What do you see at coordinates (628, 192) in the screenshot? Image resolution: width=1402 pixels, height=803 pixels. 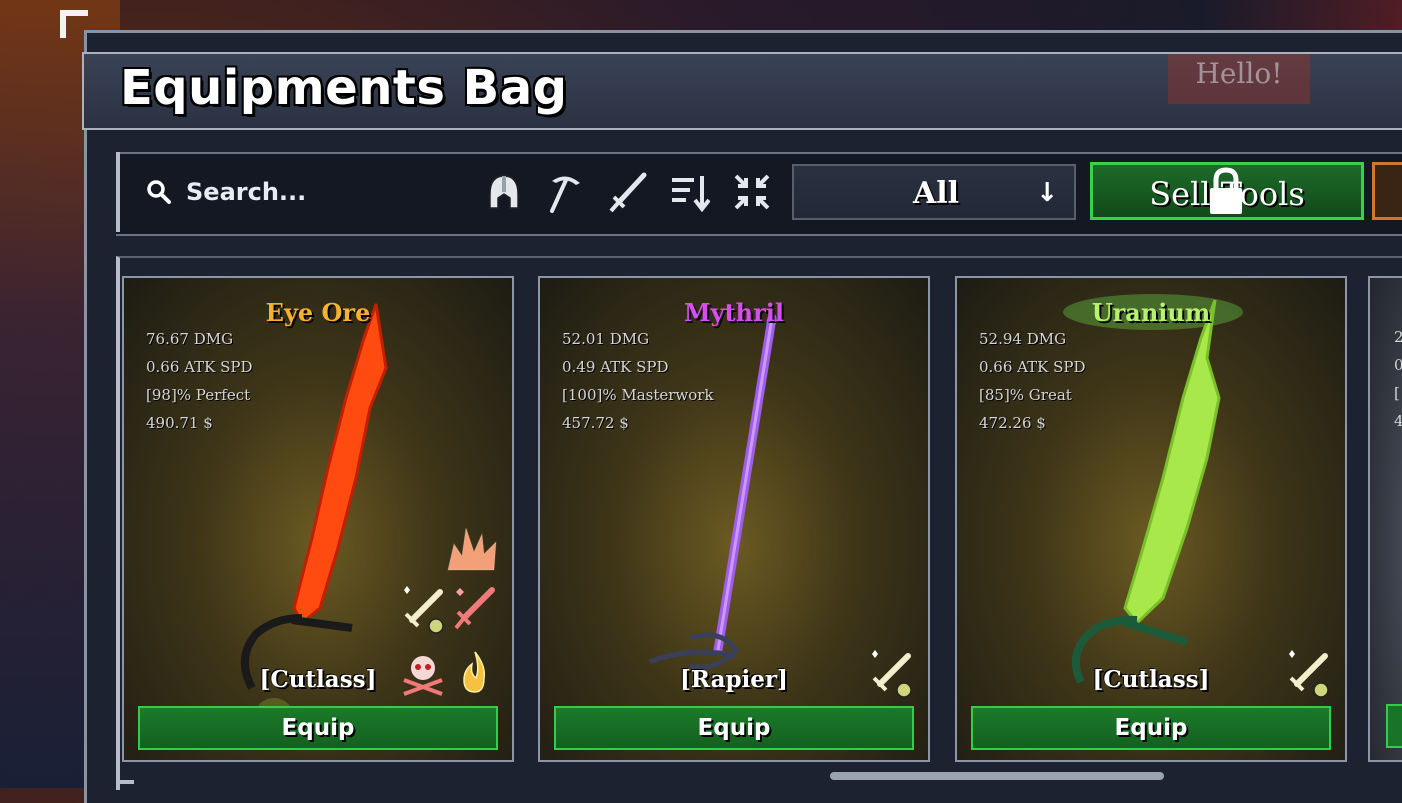 I see `sword-icon` at bounding box center [628, 192].